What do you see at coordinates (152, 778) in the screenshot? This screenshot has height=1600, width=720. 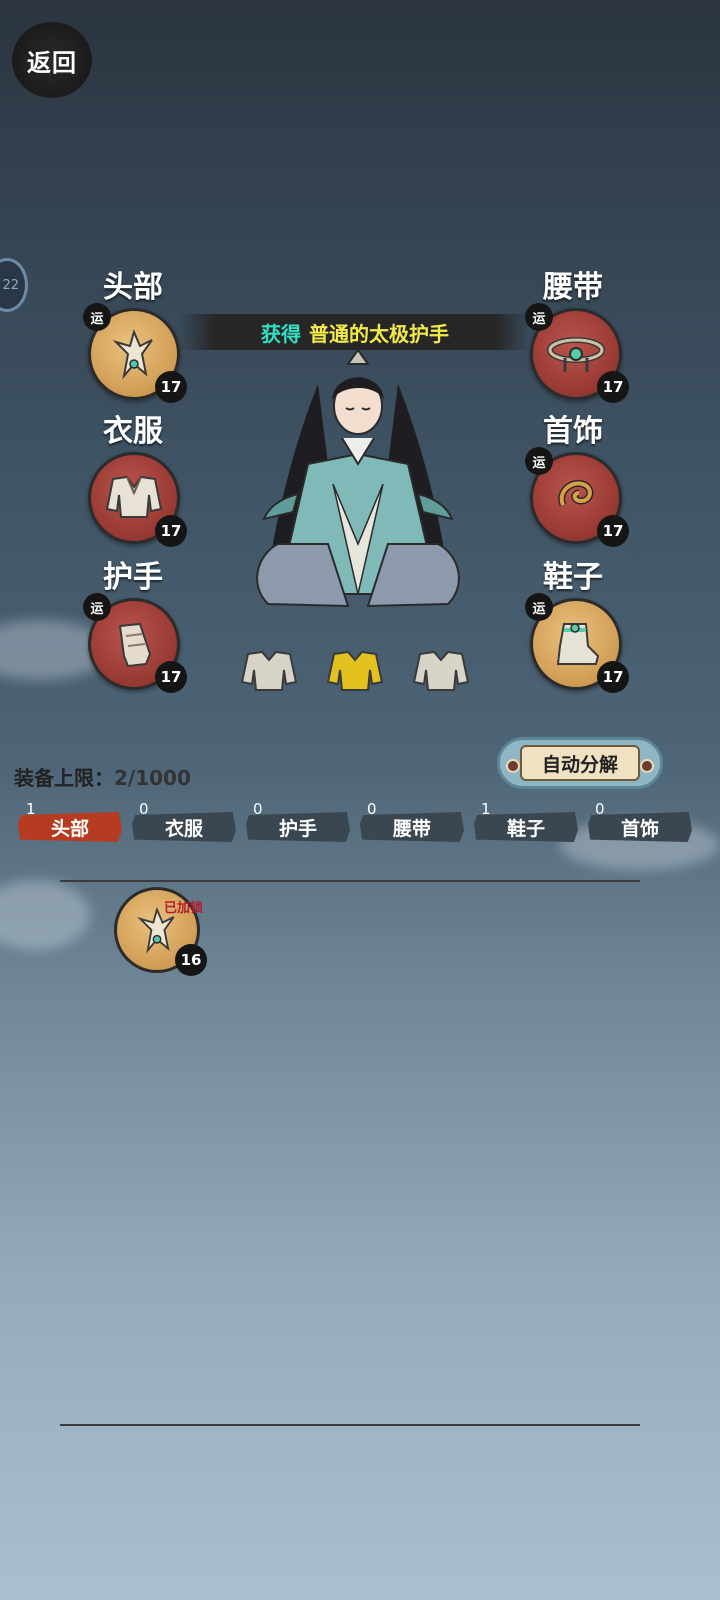 I see `equip-limit-value: 2/1000` at bounding box center [152, 778].